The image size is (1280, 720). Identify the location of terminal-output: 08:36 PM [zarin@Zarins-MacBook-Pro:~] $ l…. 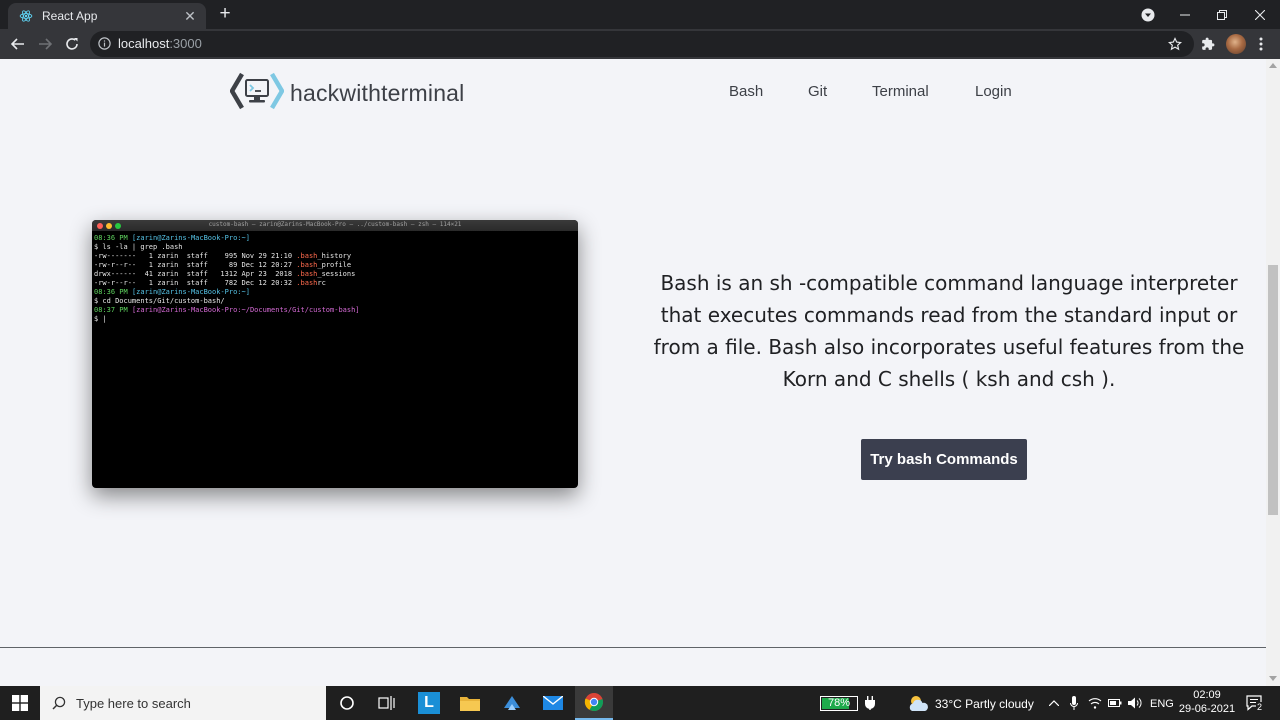
(335, 279).